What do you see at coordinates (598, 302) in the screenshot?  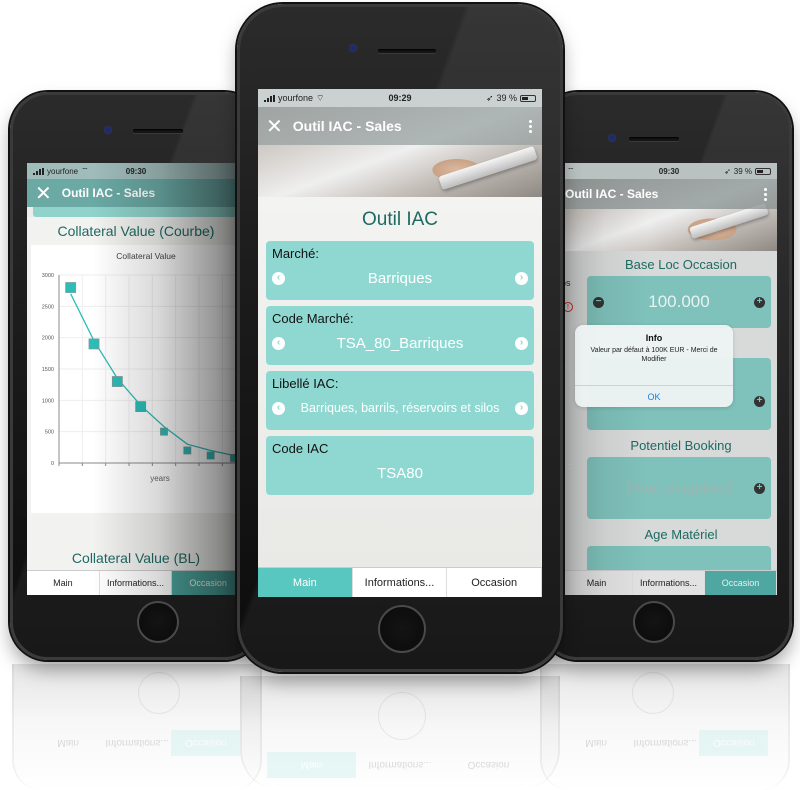 I see `minus-icon: −` at bounding box center [598, 302].